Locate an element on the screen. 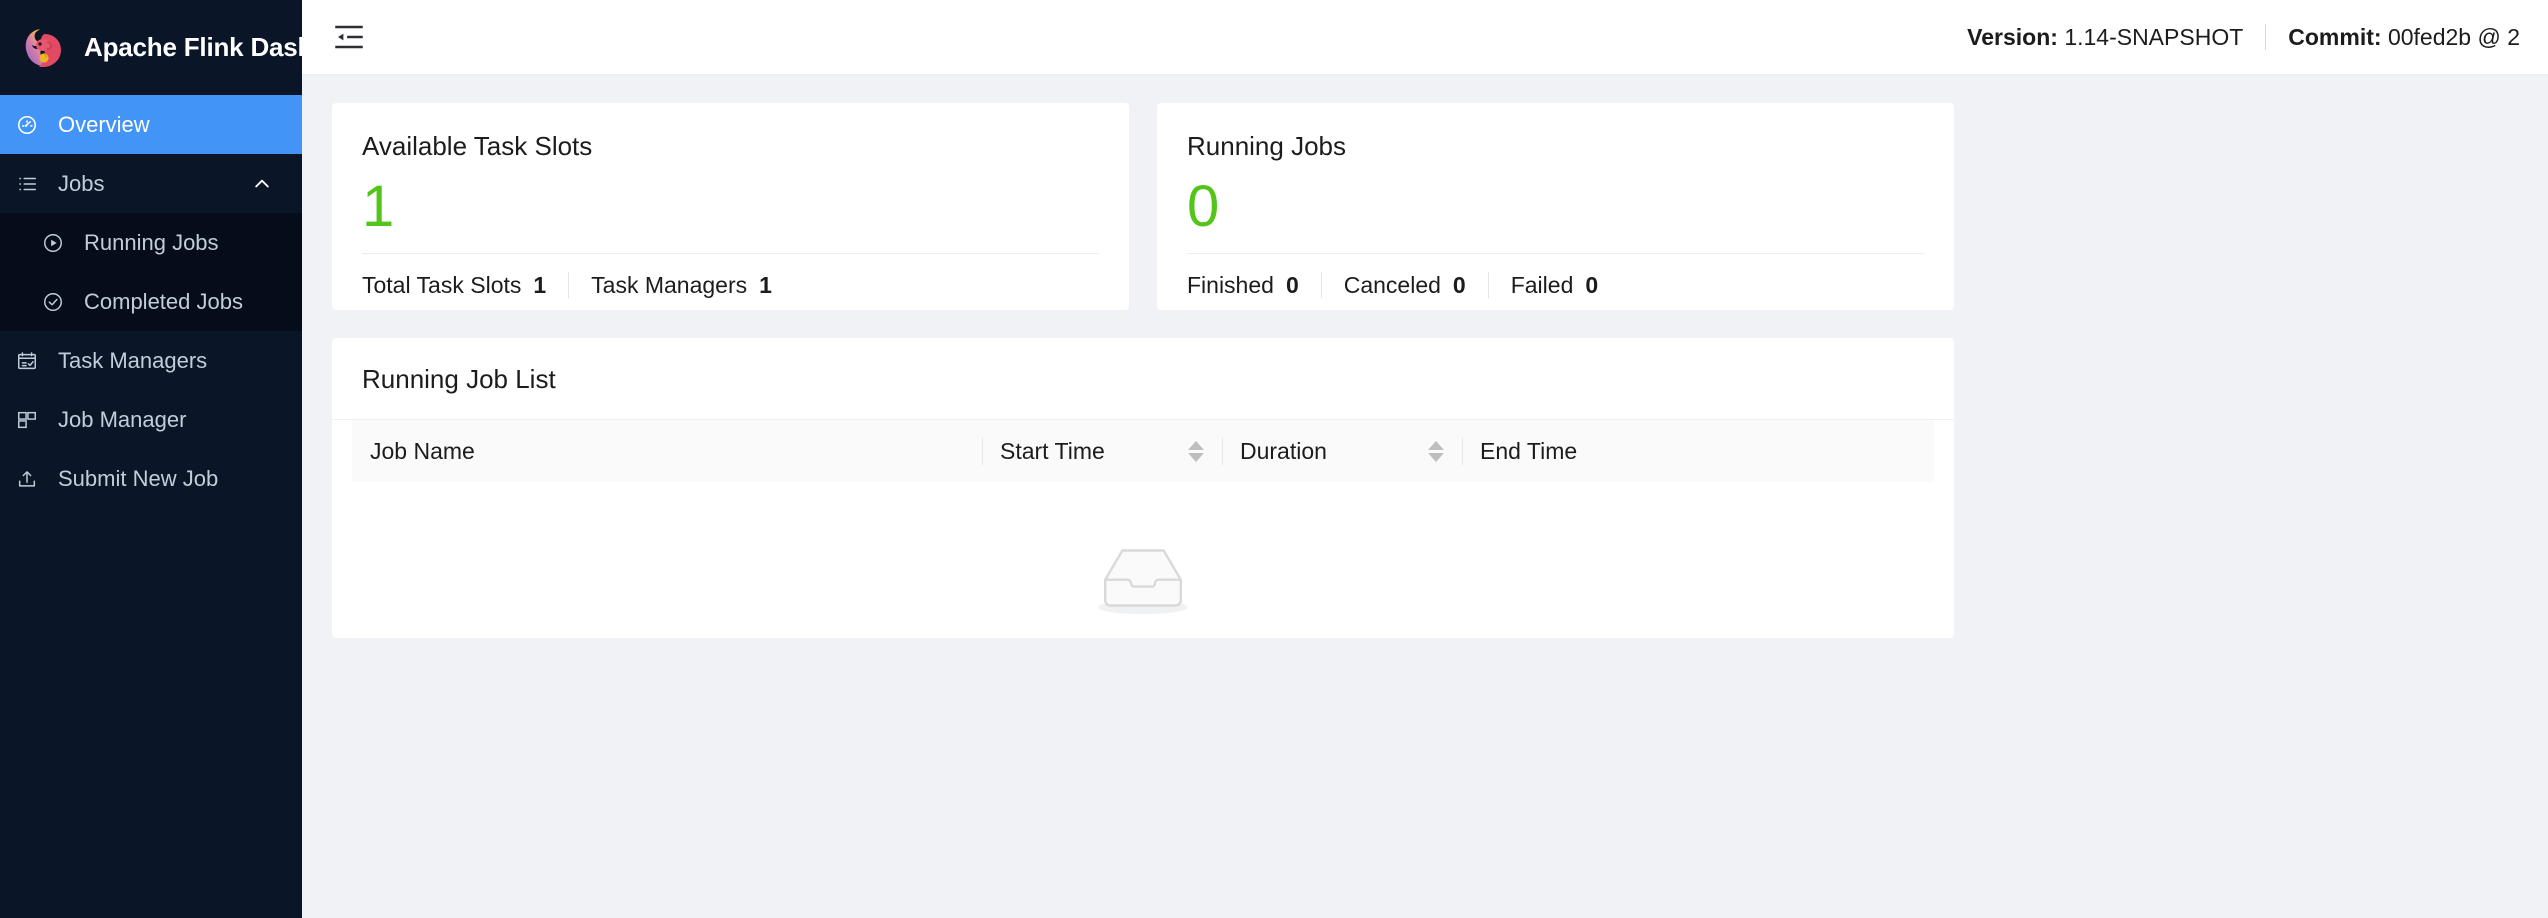 The image size is (2548, 918). schedule-check-icon is located at coordinates (27, 361).